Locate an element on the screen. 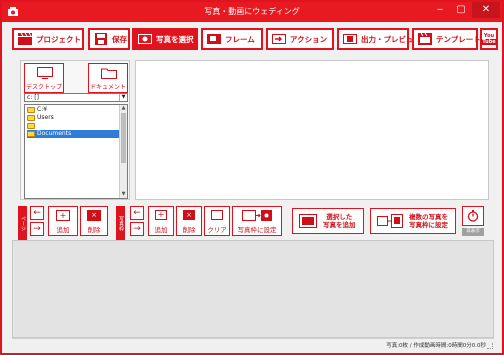  resize-grip-icon is located at coordinates (490, 346).